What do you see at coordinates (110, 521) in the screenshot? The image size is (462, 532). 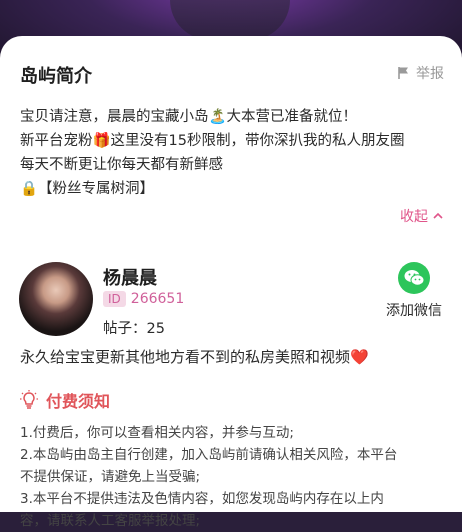 I see `fee-notice-item: 容，请联系人工客服举报处理;` at bounding box center [110, 521].